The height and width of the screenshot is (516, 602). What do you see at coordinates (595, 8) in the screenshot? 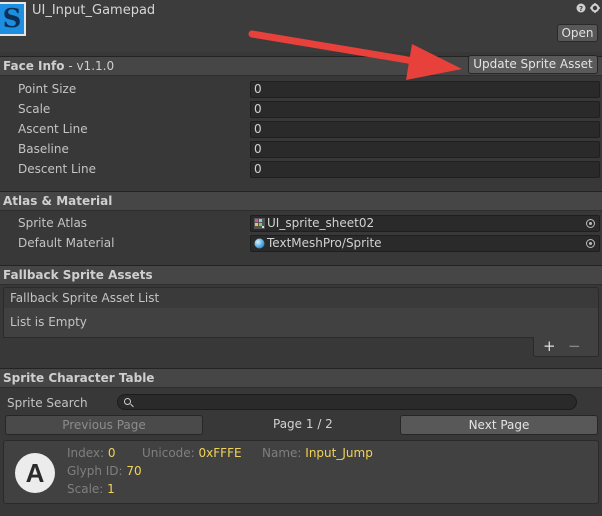
I see `gear-icon` at bounding box center [595, 8].